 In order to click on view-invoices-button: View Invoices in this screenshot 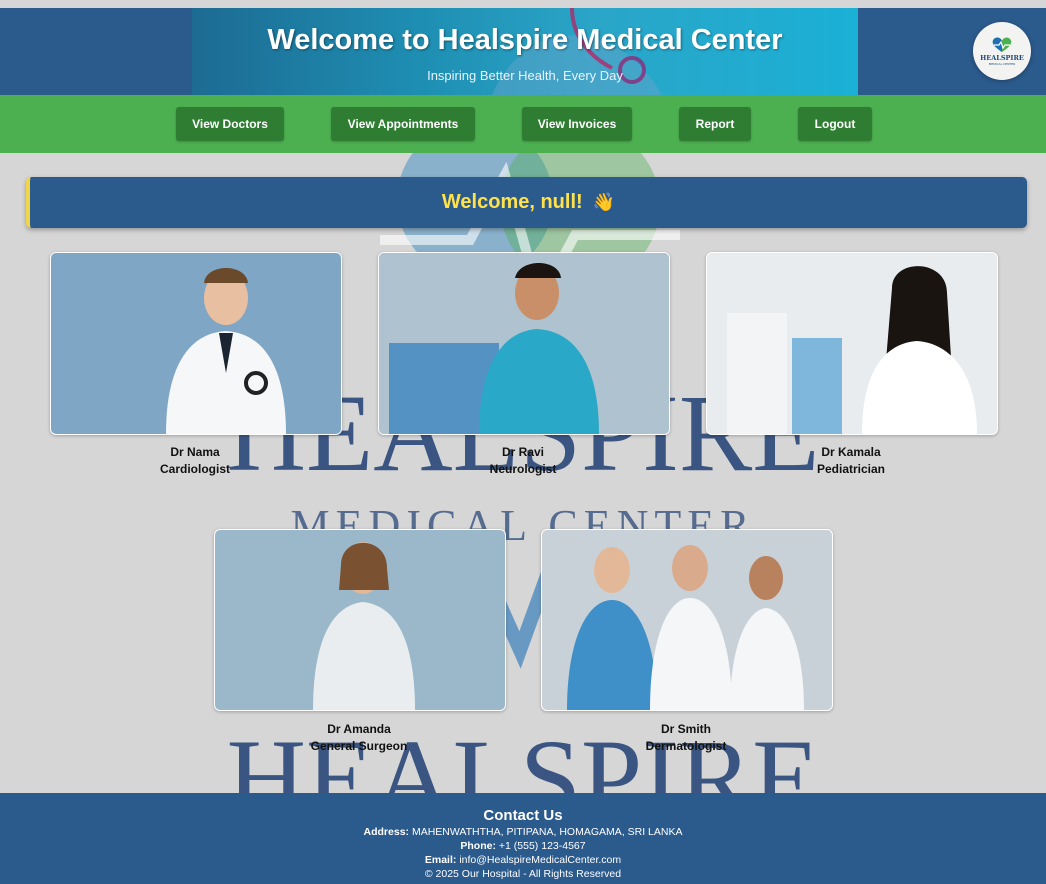, I will do `click(577, 124)`.